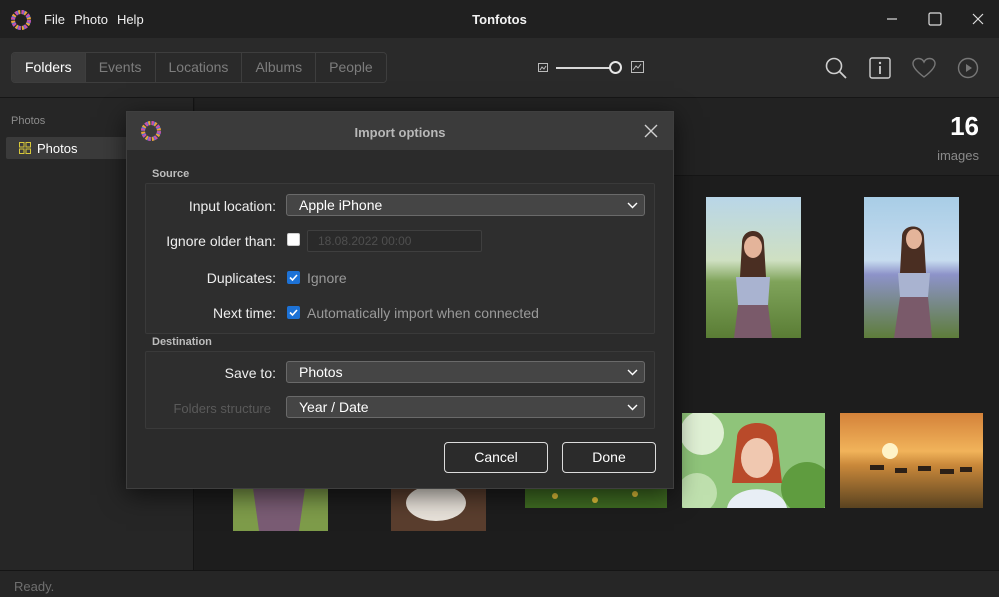 The width and height of the screenshot is (999, 597). What do you see at coordinates (423, 313) in the screenshot?
I see `next-time-text: Automatically import when connected` at bounding box center [423, 313].